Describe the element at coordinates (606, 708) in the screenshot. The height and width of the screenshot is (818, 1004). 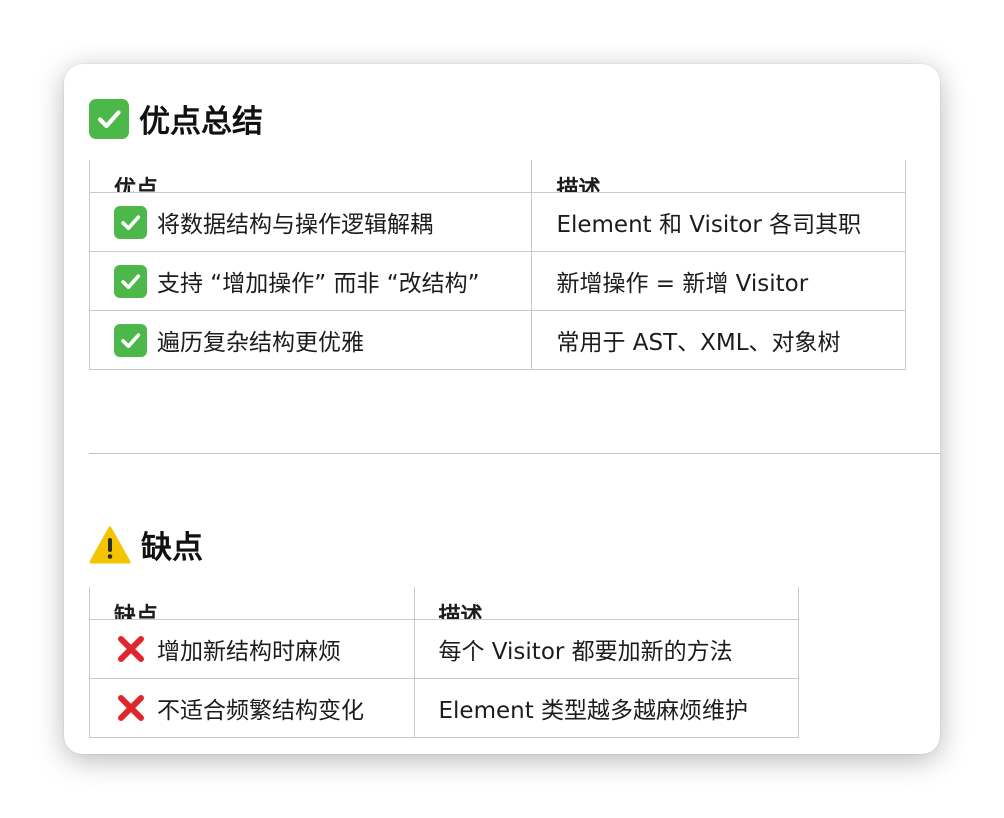
I see `description-text: Element 类型越多越麻烦维护` at that location.